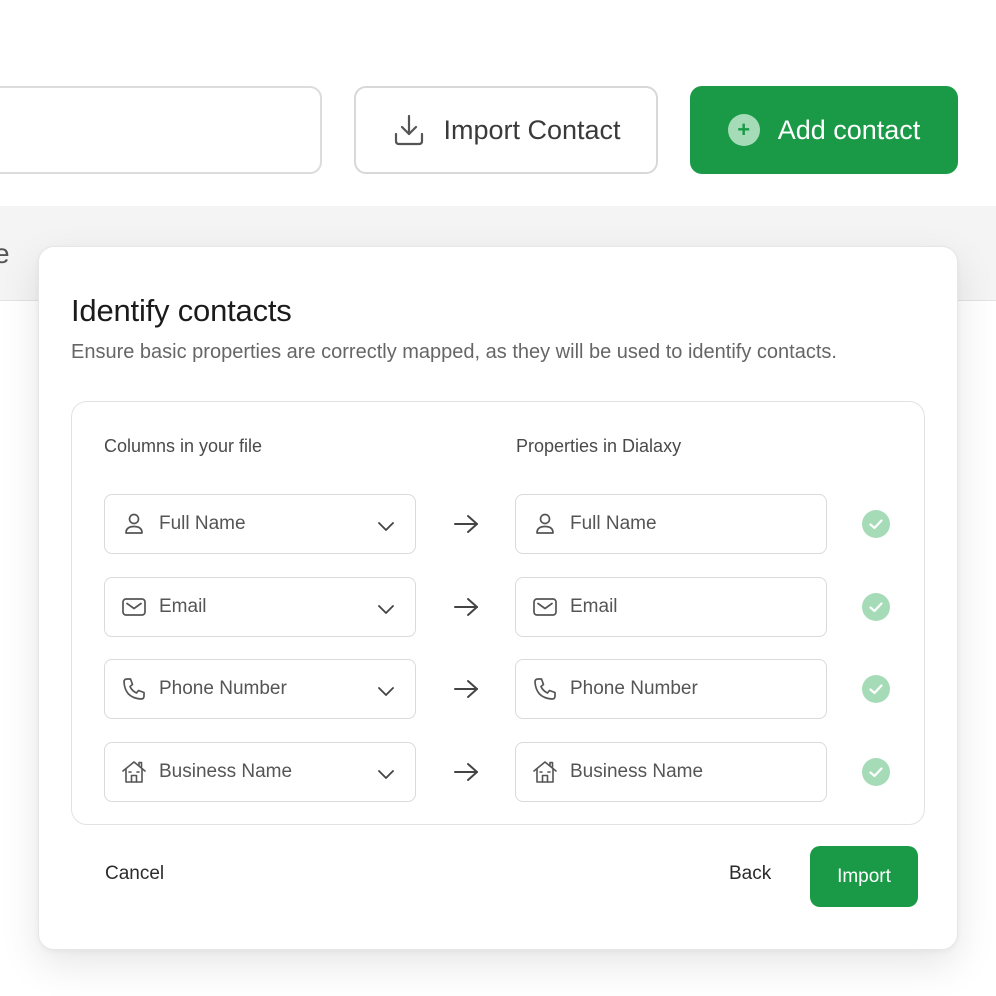 This screenshot has height=996, width=996. I want to click on property-label: Full Name, so click(613, 523).